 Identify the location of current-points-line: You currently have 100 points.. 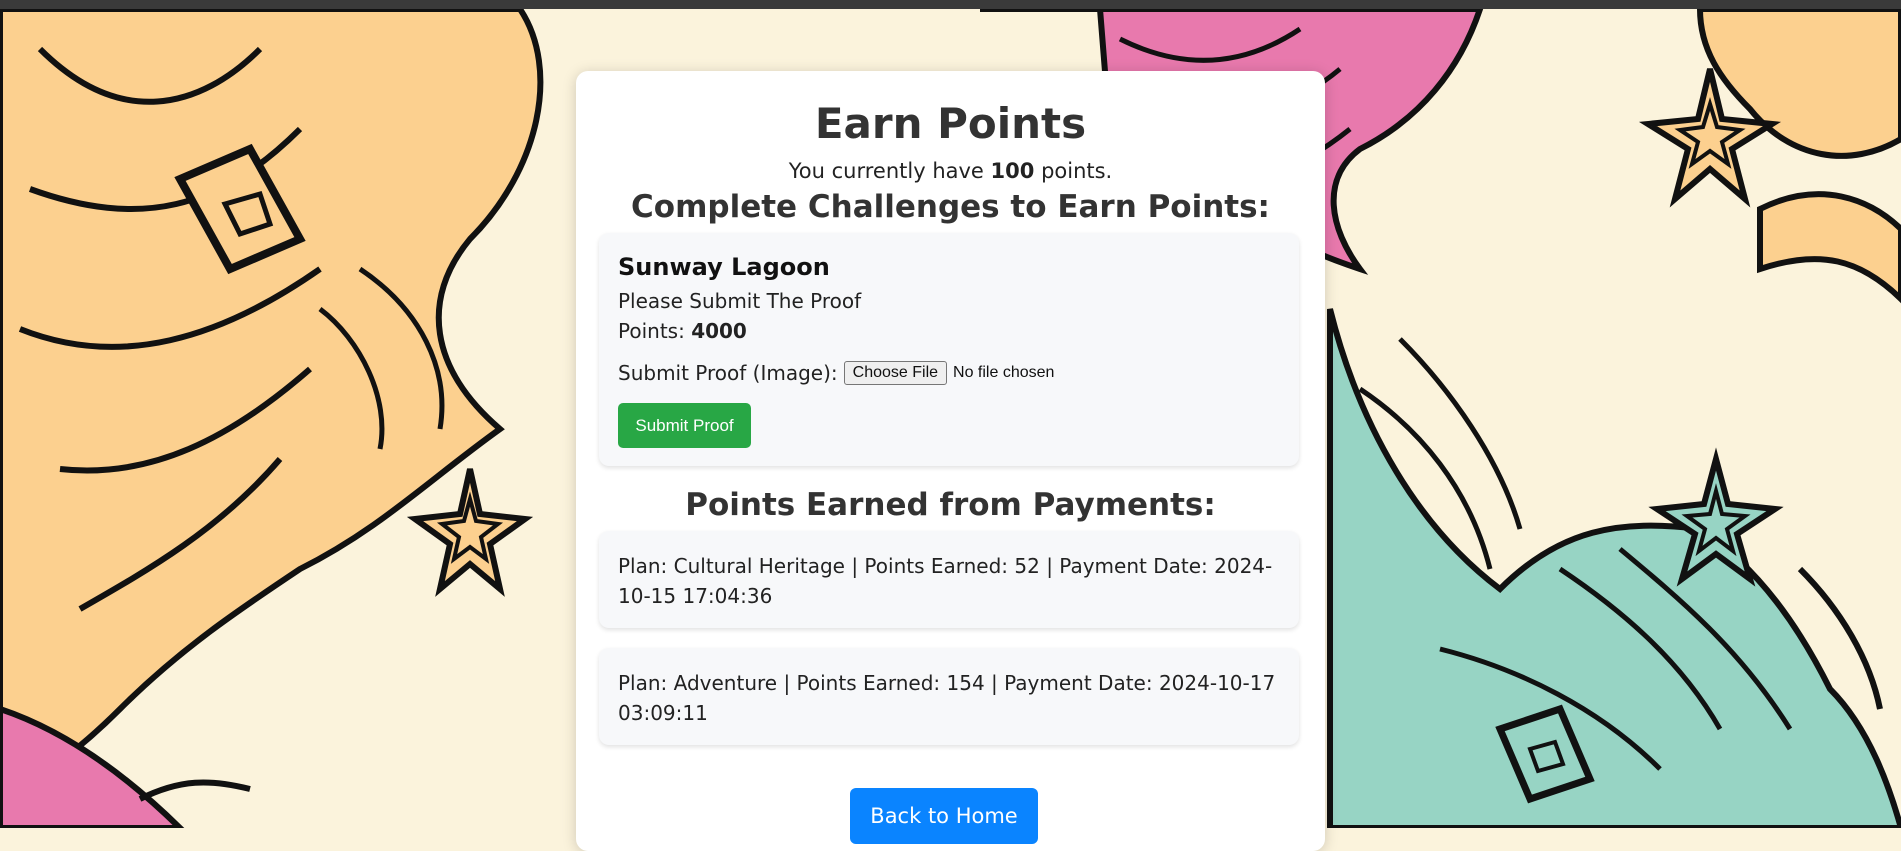
(950, 171).